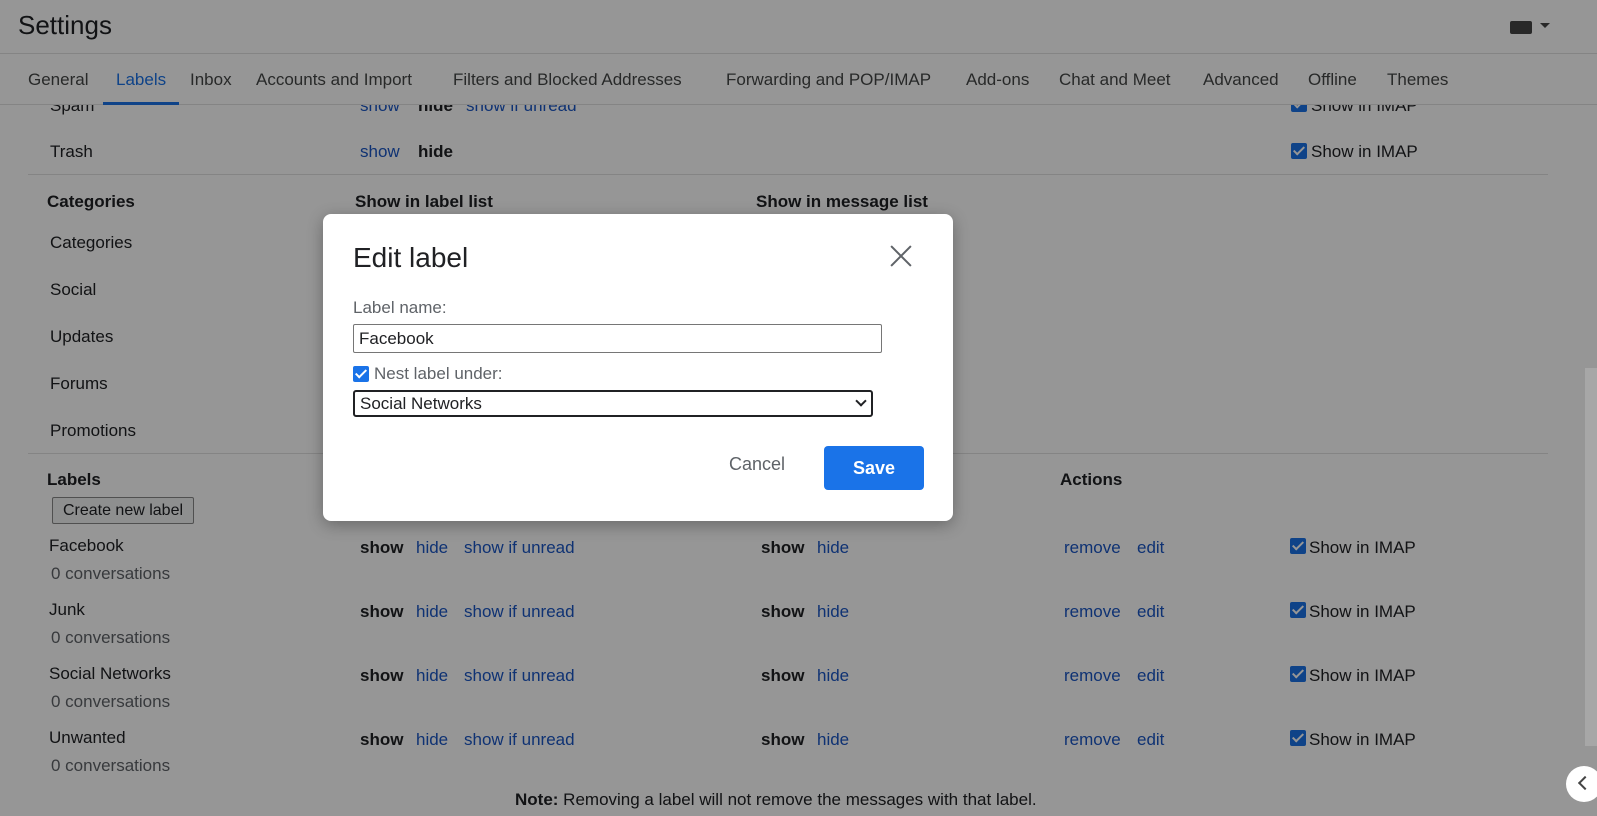  I want to click on label-name-input, so click(617, 338).